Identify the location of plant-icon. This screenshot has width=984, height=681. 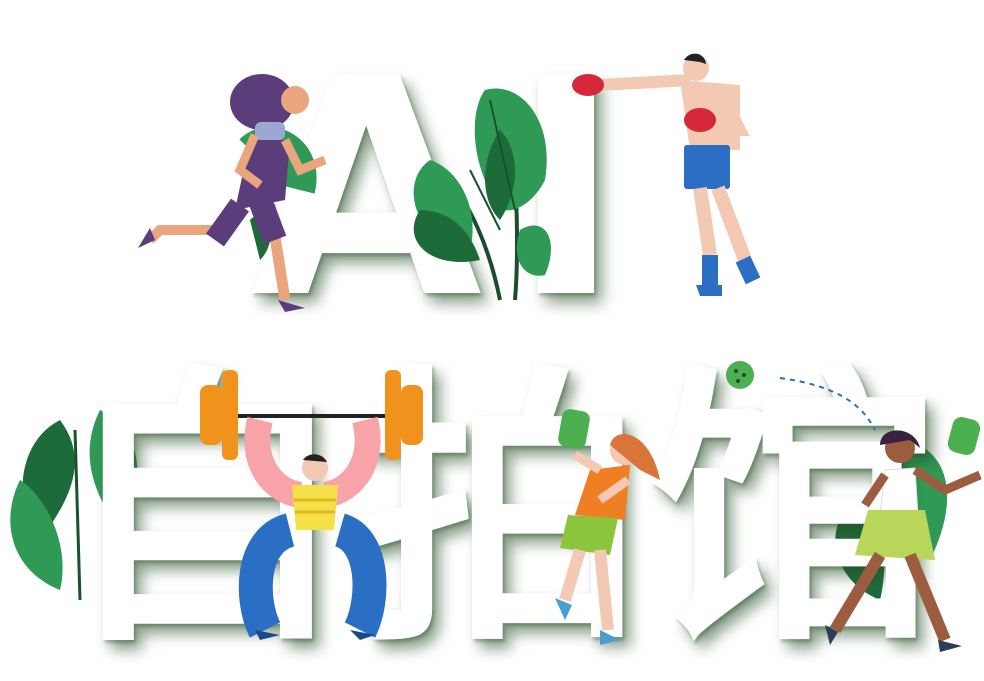
(482, 194).